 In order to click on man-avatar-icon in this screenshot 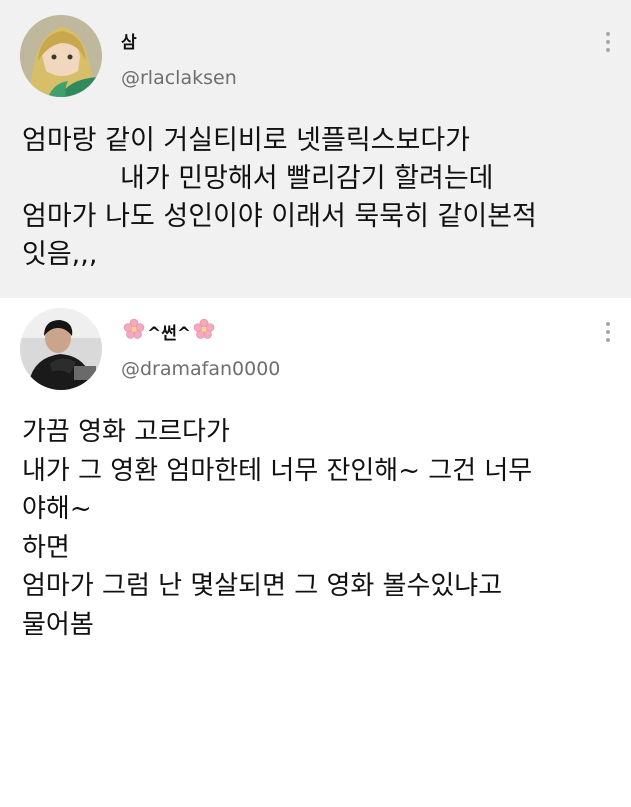, I will do `click(61, 349)`.